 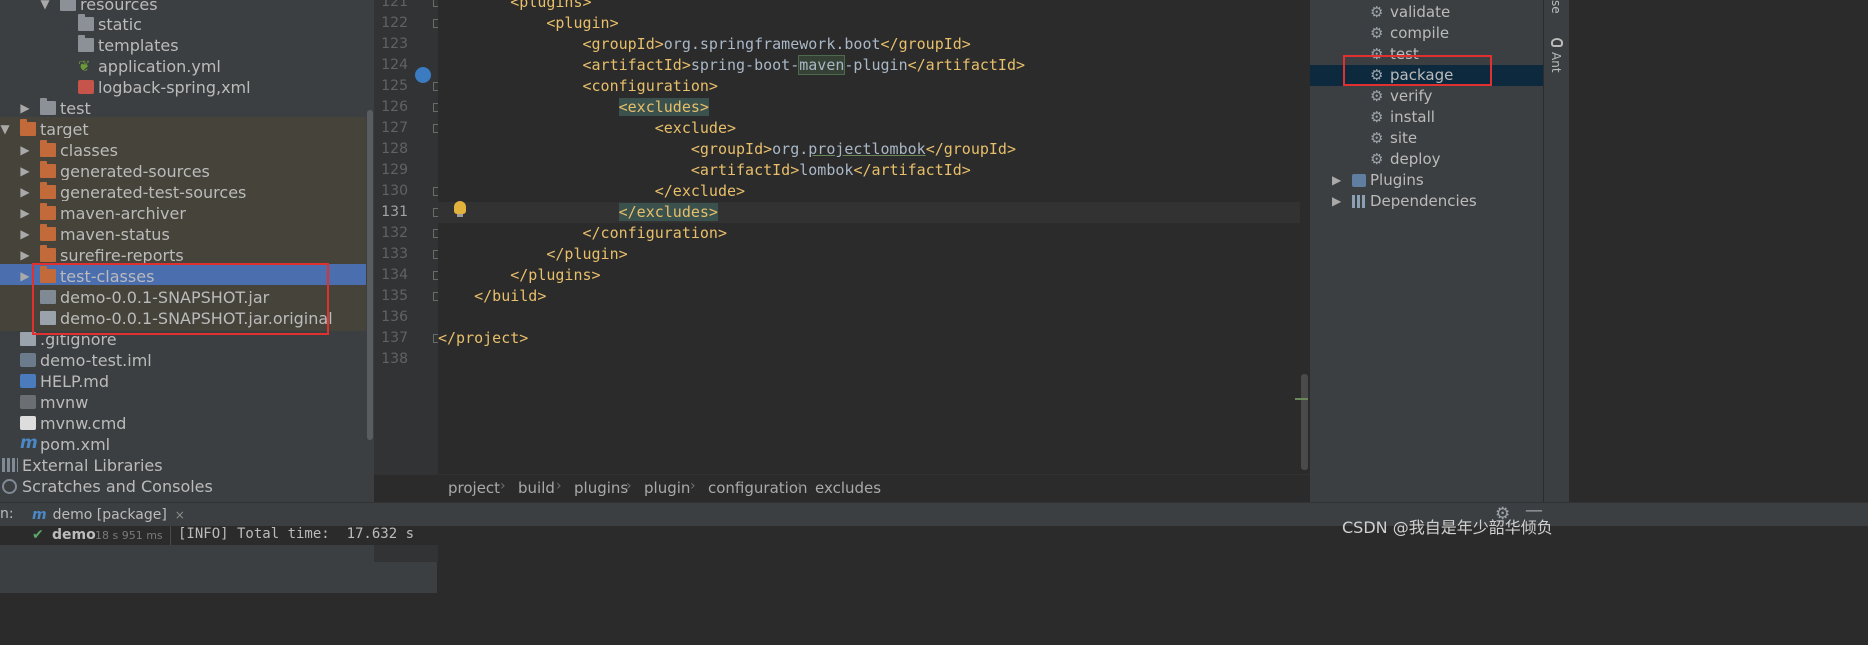 I want to click on maven-lifecycle-site: ⚙ site, so click(x=1426, y=138).